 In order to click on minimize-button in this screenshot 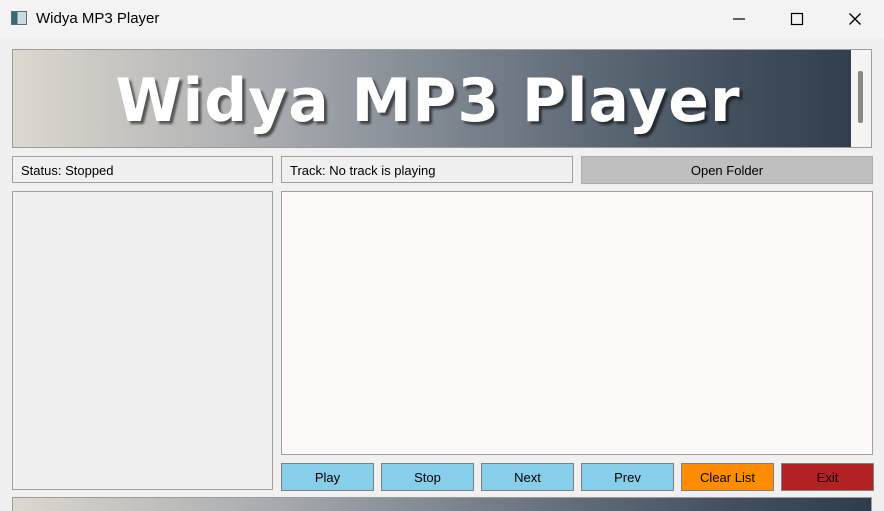, I will do `click(739, 19)`.